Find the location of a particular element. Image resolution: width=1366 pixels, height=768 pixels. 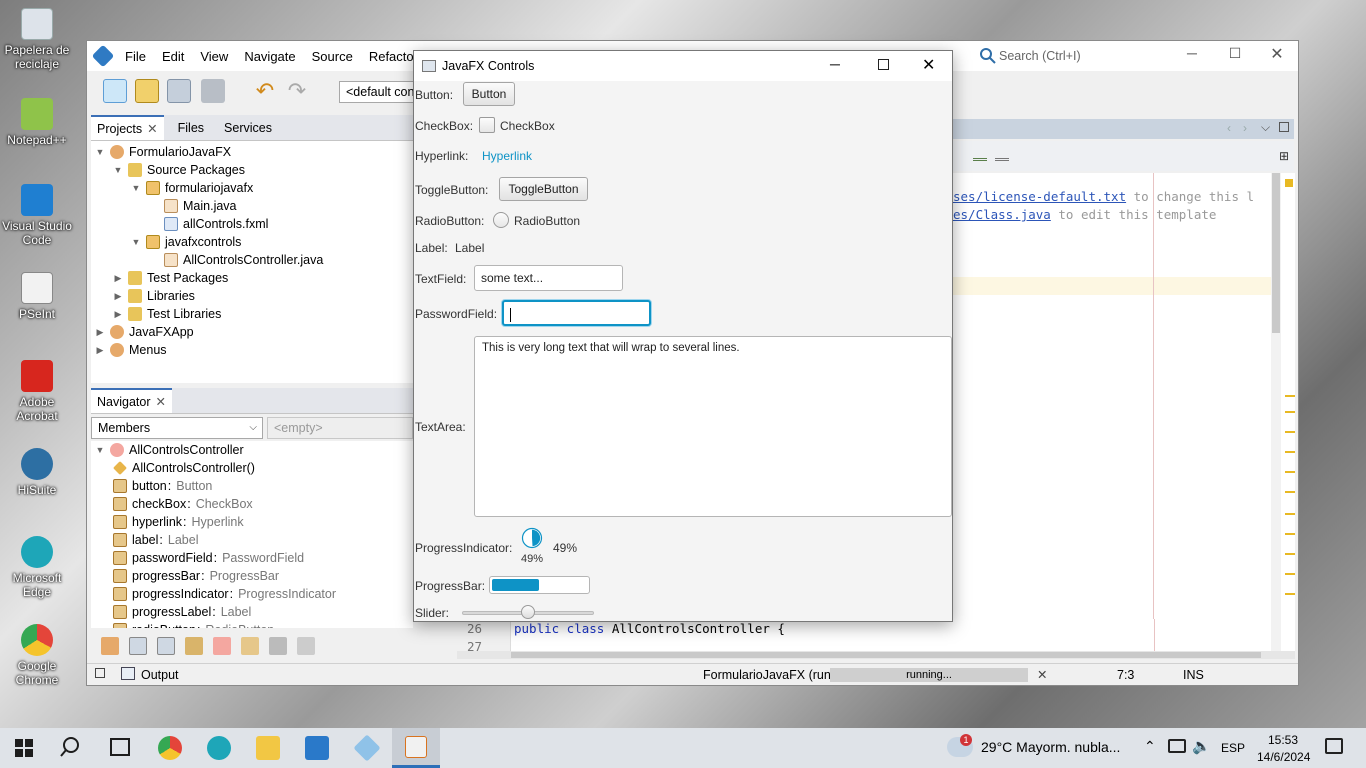

new-file-icon is located at coordinates (115, 91).